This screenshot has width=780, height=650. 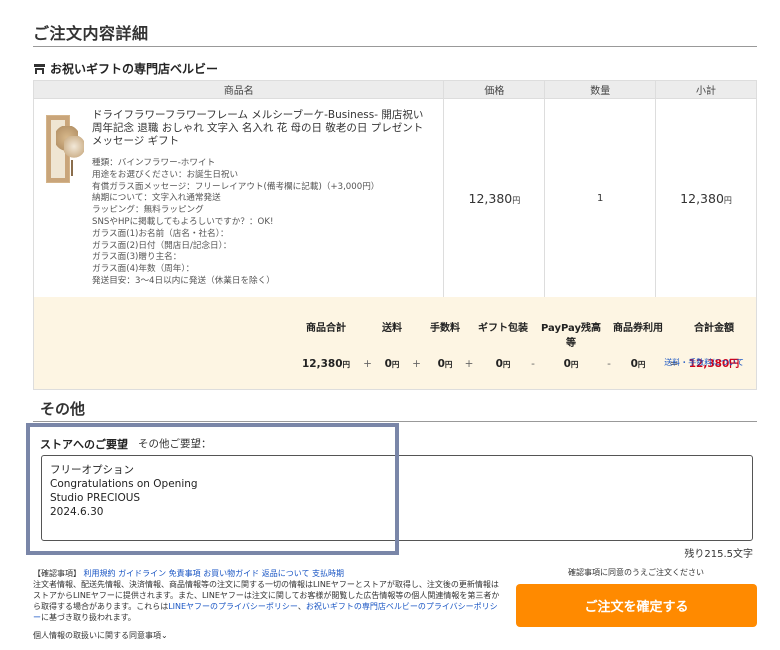 I want to click on product-option-line: 用途をお選びください：お誕生日祝い, so click(x=165, y=174).